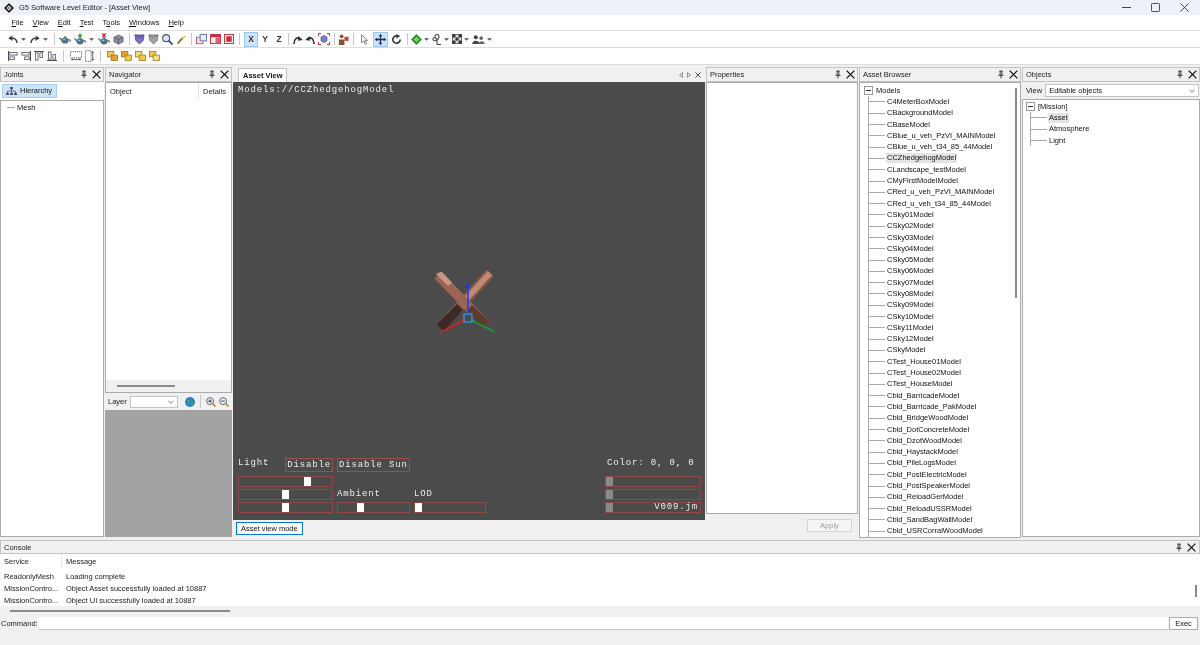 This screenshot has height=645, width=1200. Describe the element at coordinates (229, 39) in the screenshot. I see `square-icon` at that location.